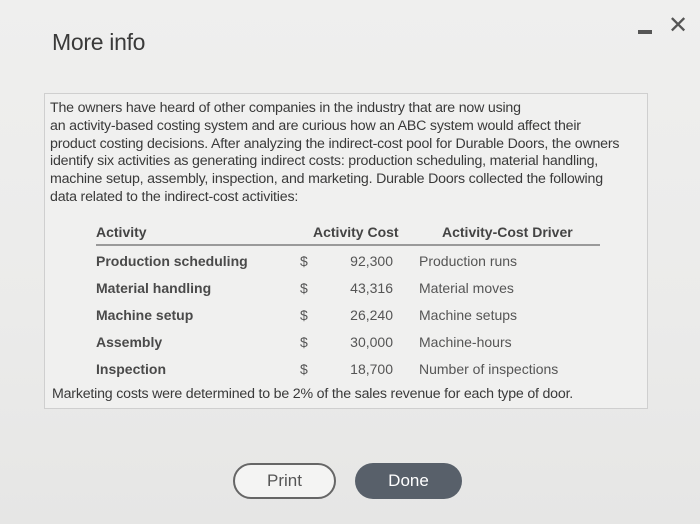 This screenshot has height=524, width=700. Describe the element at coordinates (678, 26) in the screenshot. I see `close-icon: ✕` at that location.